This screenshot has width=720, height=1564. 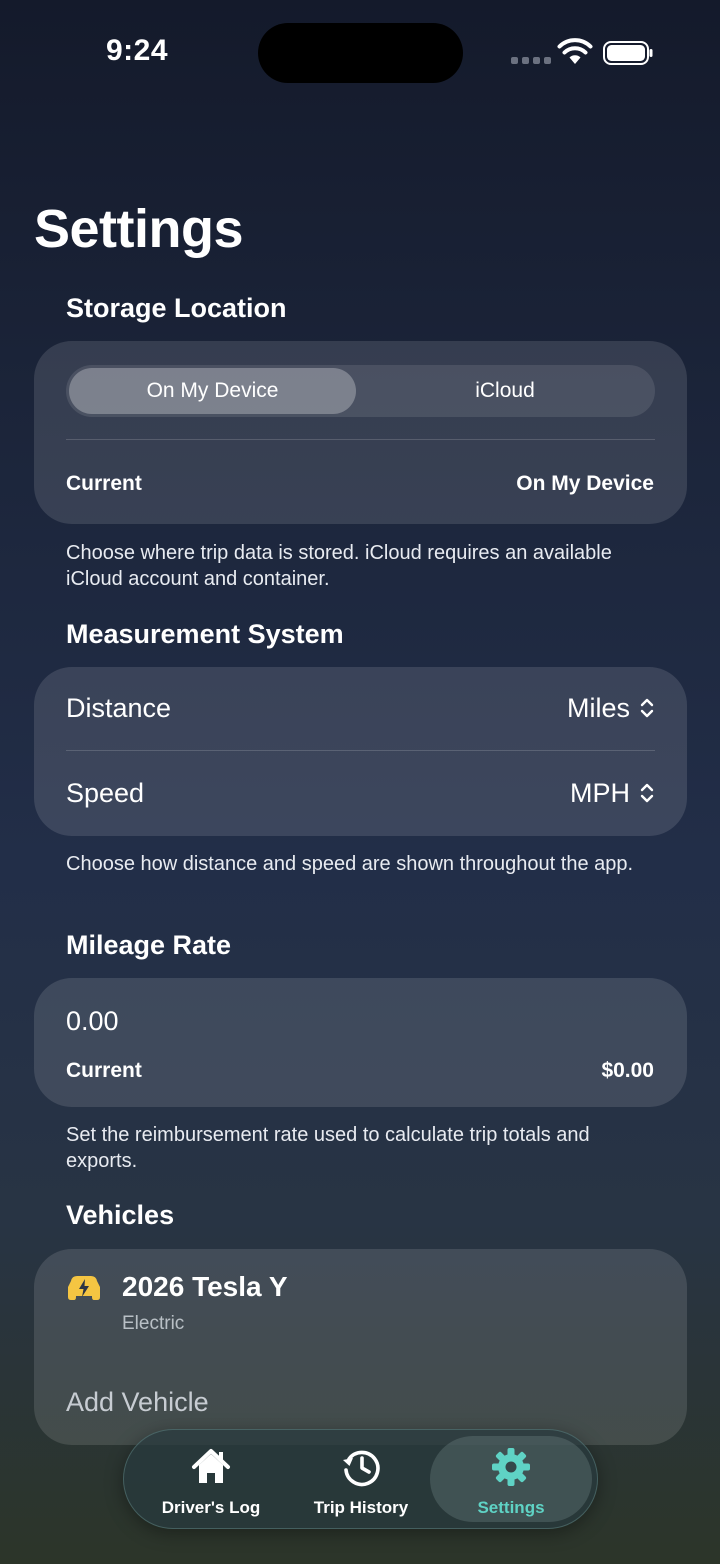 I want to click on distance-picker: Miles, so click(x=610, y=708).